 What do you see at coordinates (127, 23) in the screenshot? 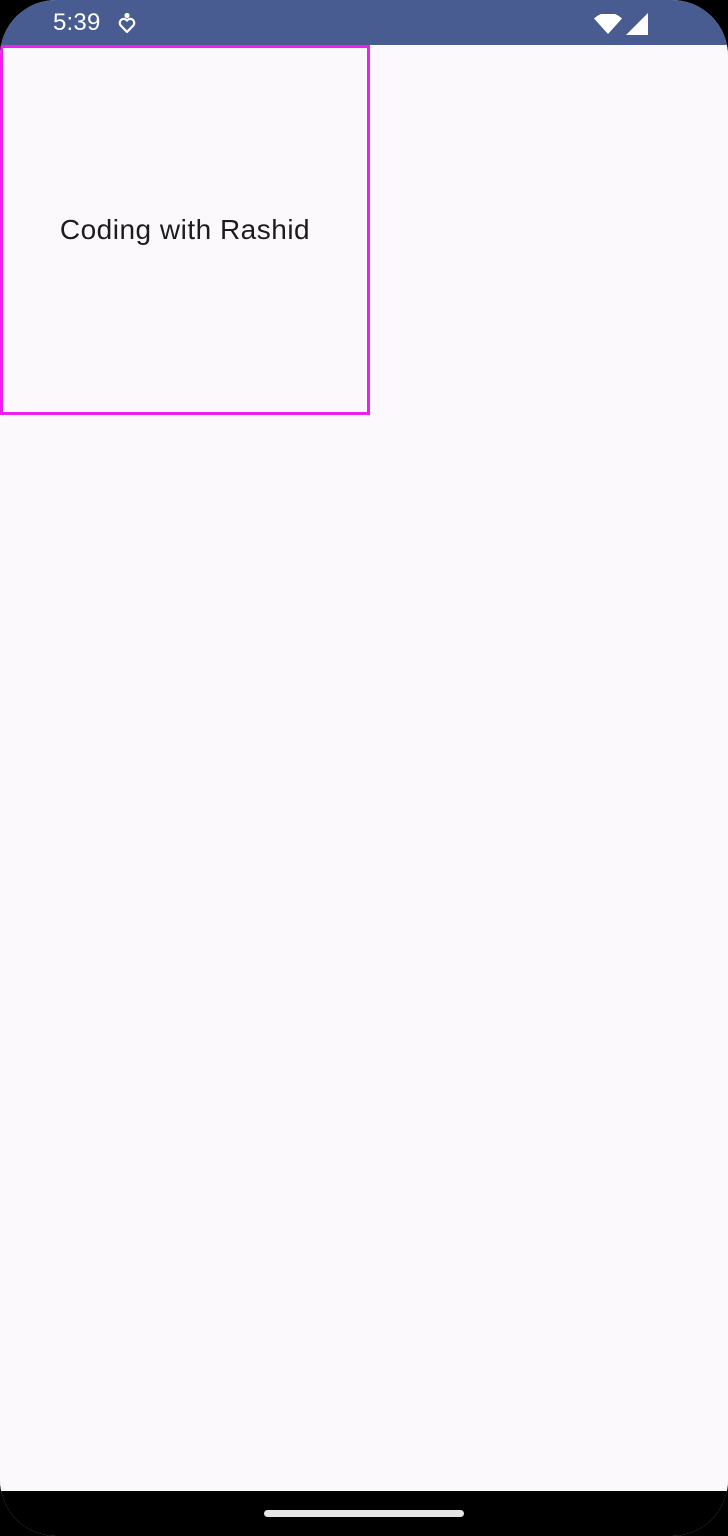
I see `accessibility-heart-icon` at bounding box center [127, 23].